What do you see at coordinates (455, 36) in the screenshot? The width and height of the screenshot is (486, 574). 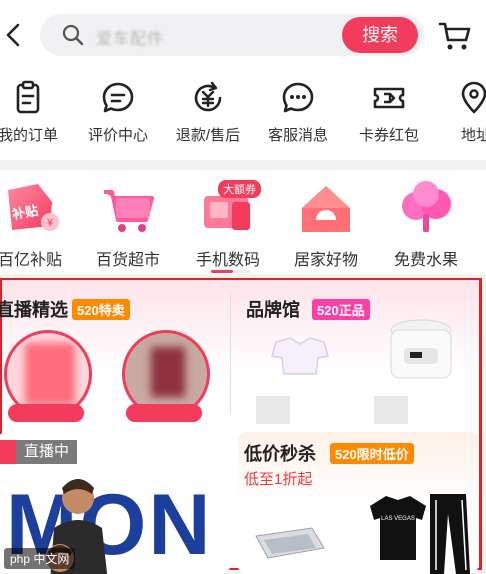 I see `cart-icon` at bounding box center [455, 36].